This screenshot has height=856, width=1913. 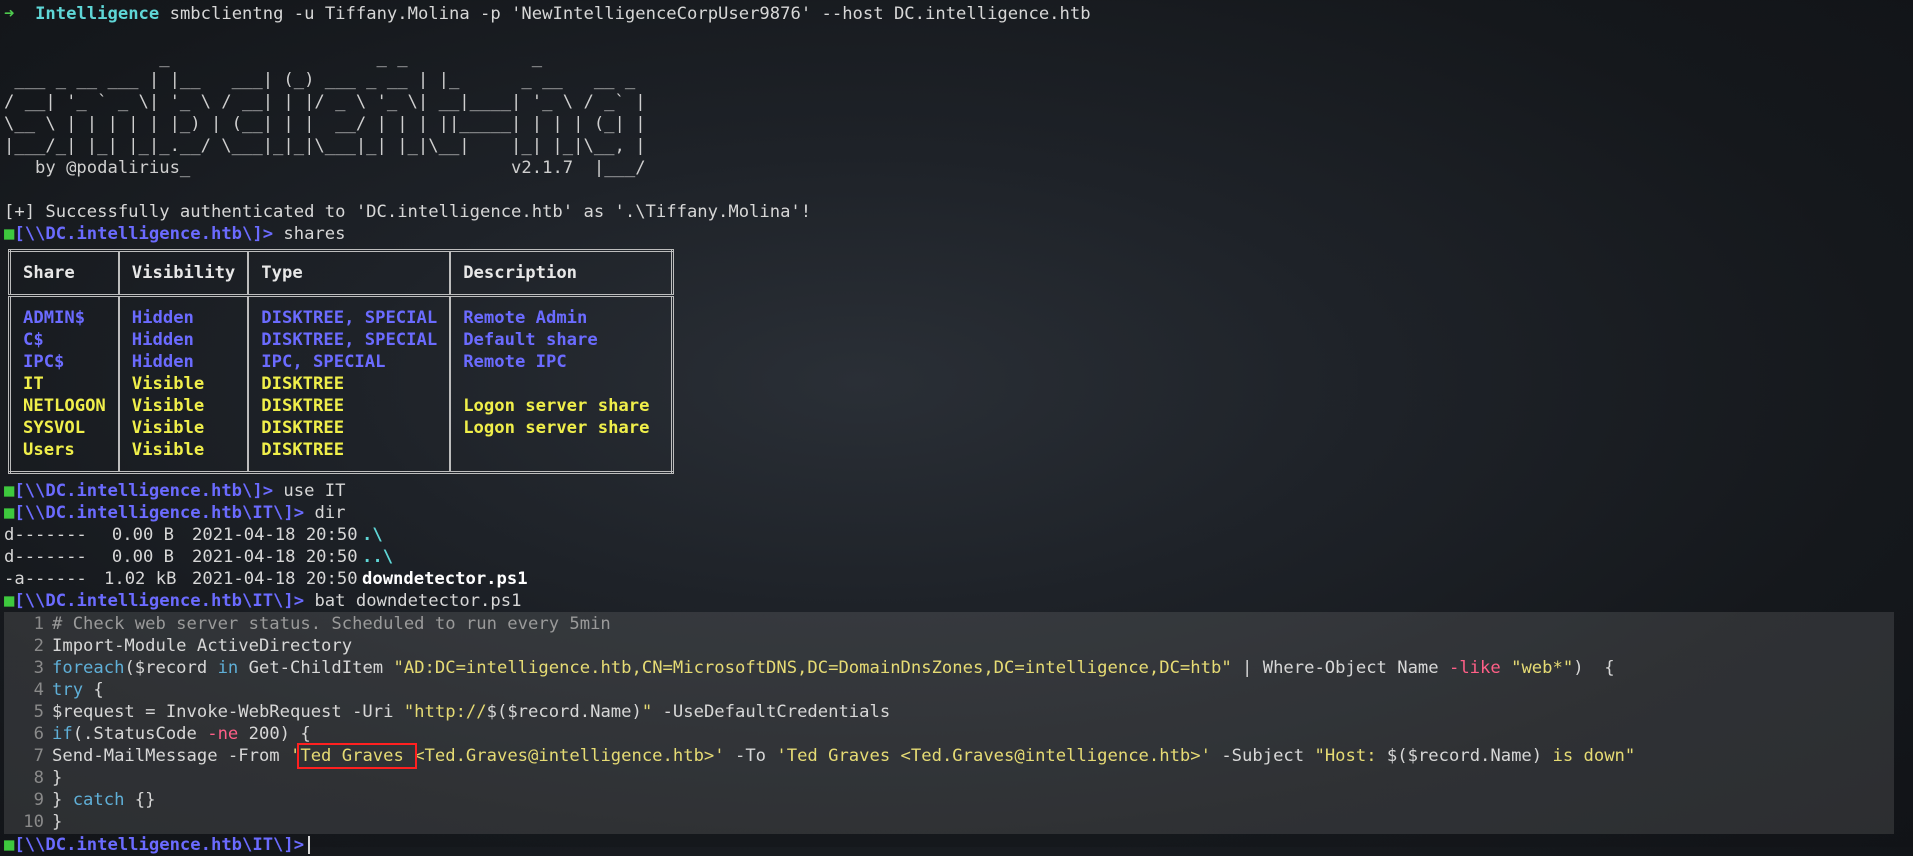 What do you see at coordinates (45, 579) in the screenshot?
I see `file-permissions: -a------` at bounding box center [45, 579].